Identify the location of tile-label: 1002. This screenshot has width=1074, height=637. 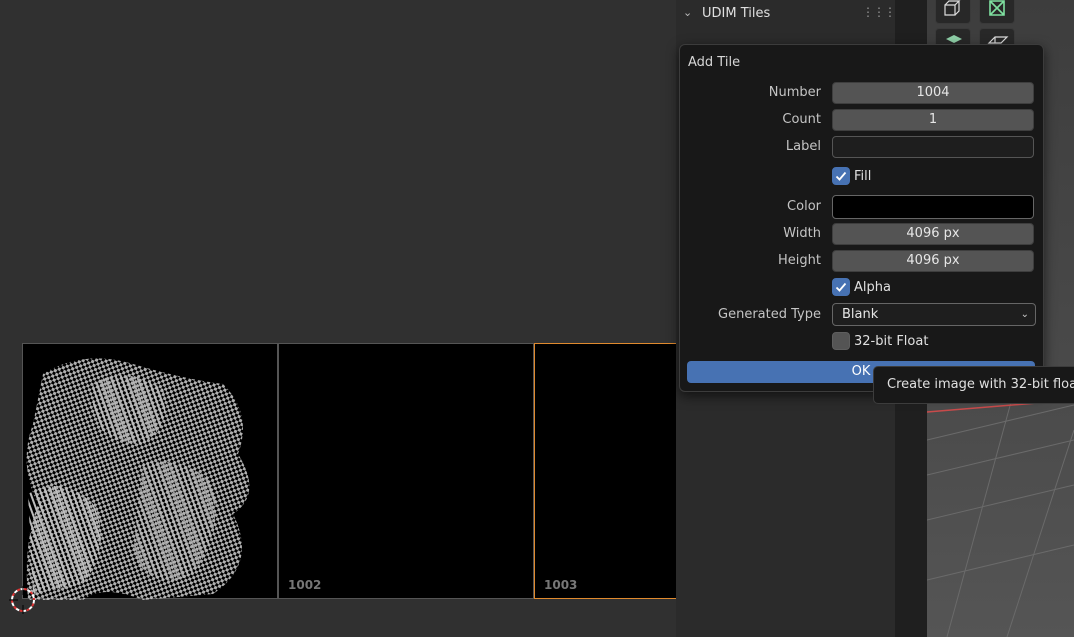
(305, 585).